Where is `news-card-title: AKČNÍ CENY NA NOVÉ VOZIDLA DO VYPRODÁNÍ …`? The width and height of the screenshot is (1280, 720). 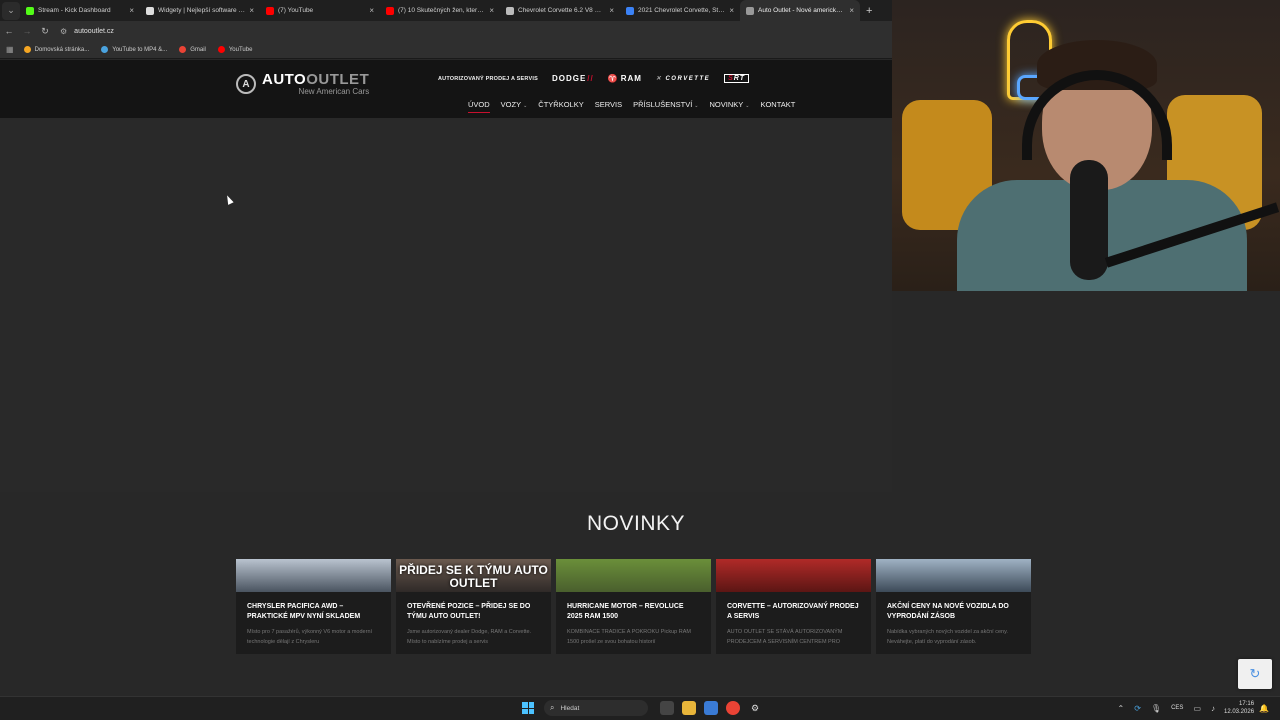
news-card-title: AKČNÍ CENY NA NOVÉ VOZIDLA DO VYPRODÁNÍ … is located at coordinates (953, 612).